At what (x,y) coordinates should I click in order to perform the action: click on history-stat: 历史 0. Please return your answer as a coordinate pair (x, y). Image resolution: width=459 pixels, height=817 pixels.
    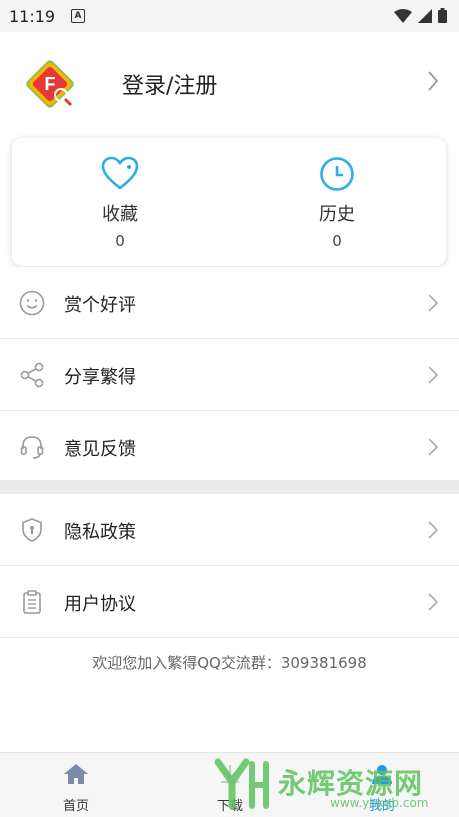
    Looking at the image, I should click on (337, 203).